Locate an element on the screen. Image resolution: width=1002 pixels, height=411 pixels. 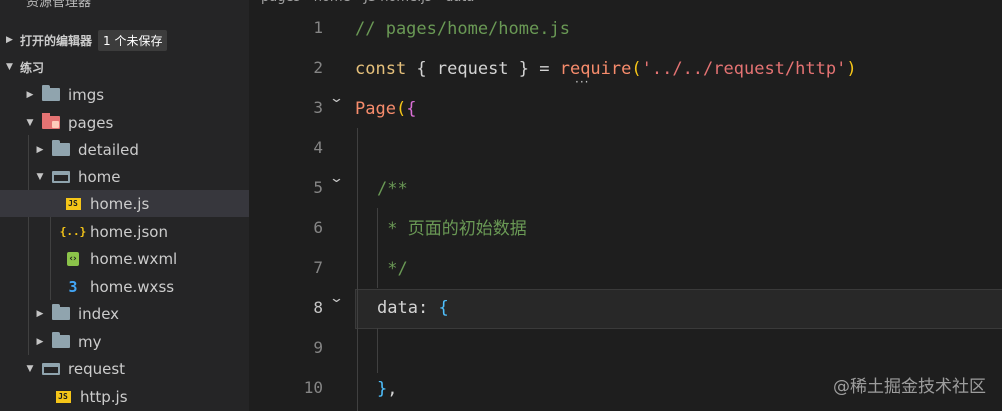
open-editors-section: ▶ 打开的编辑器 1 个未保存 is located at coordinates (124, 40).